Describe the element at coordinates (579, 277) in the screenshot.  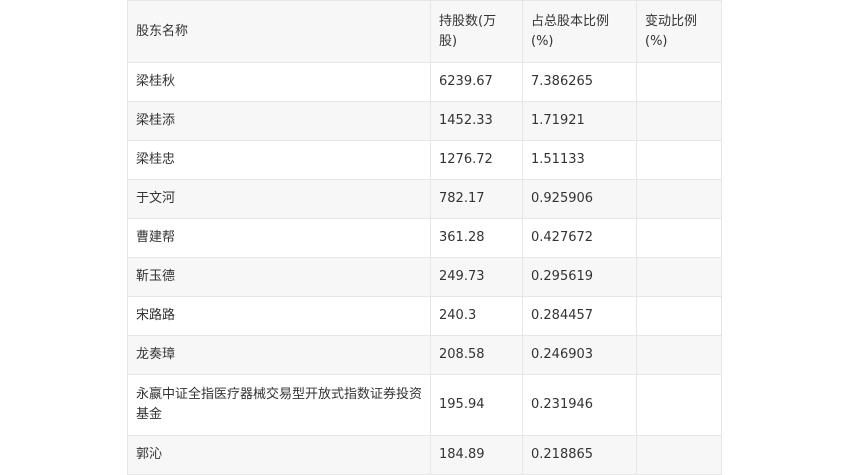
I see `cell-share-ratio: 0.295619` at that location.